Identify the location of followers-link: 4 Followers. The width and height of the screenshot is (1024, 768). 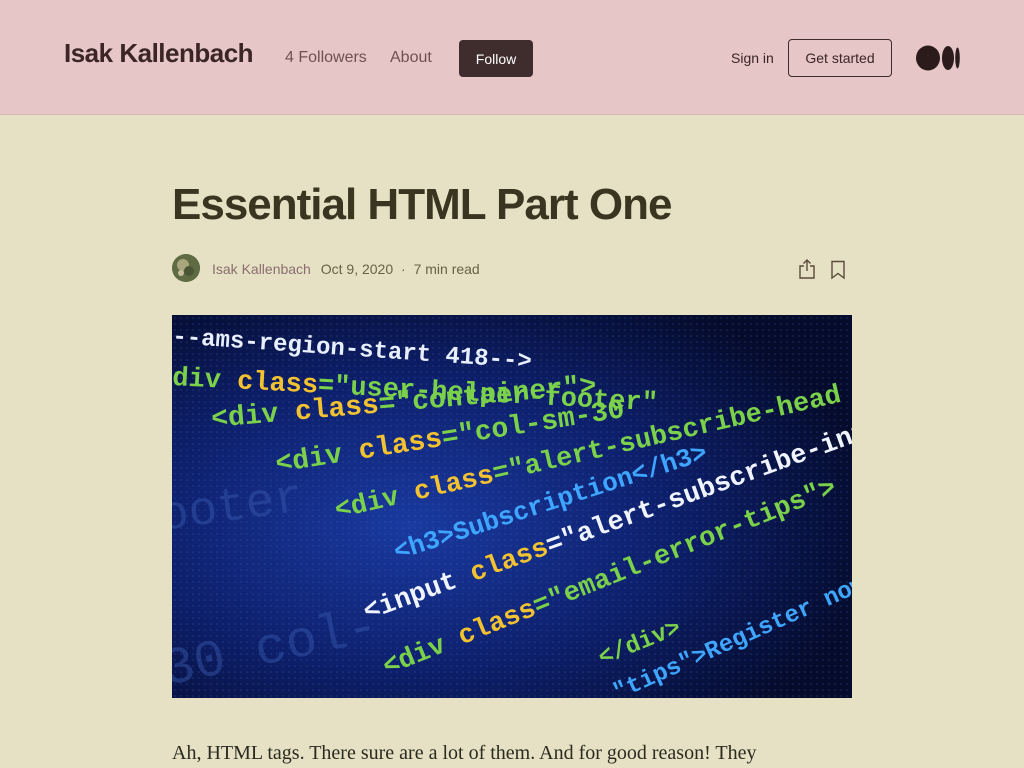
(326, 58).